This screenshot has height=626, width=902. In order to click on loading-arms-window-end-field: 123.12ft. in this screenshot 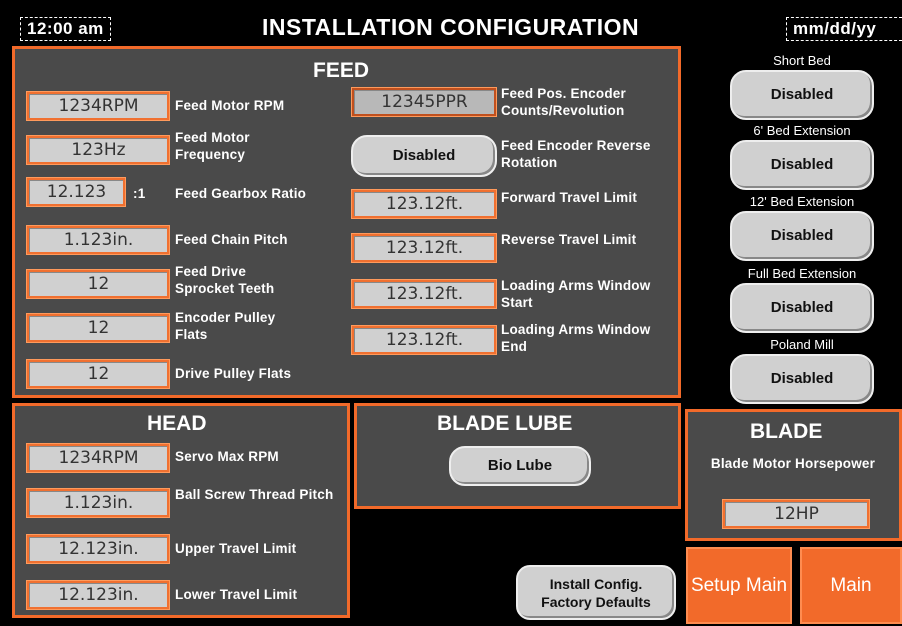, I will do `click(424, 340)`.